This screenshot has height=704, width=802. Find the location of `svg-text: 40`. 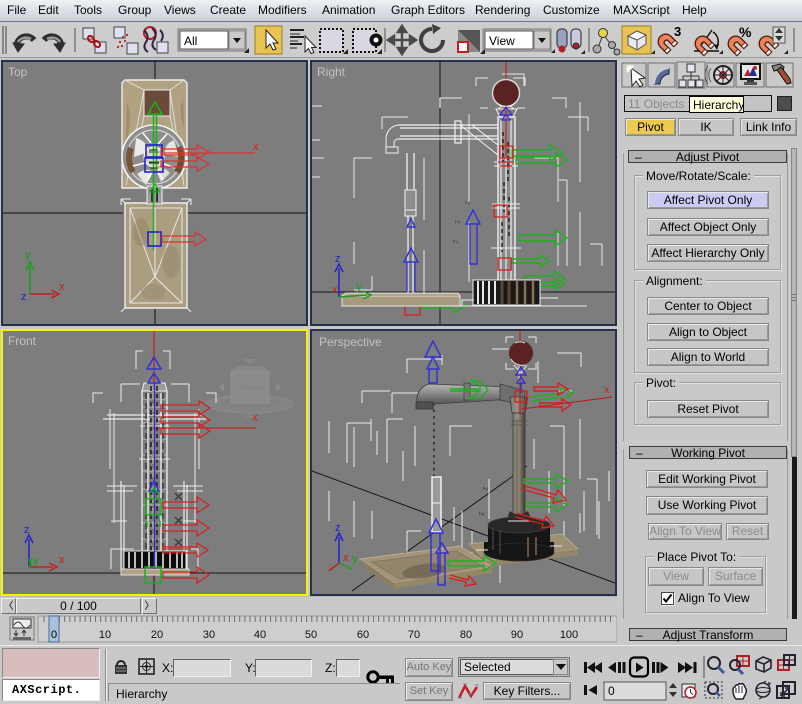

svg-text: 40 is located at coordinates (260, 635).